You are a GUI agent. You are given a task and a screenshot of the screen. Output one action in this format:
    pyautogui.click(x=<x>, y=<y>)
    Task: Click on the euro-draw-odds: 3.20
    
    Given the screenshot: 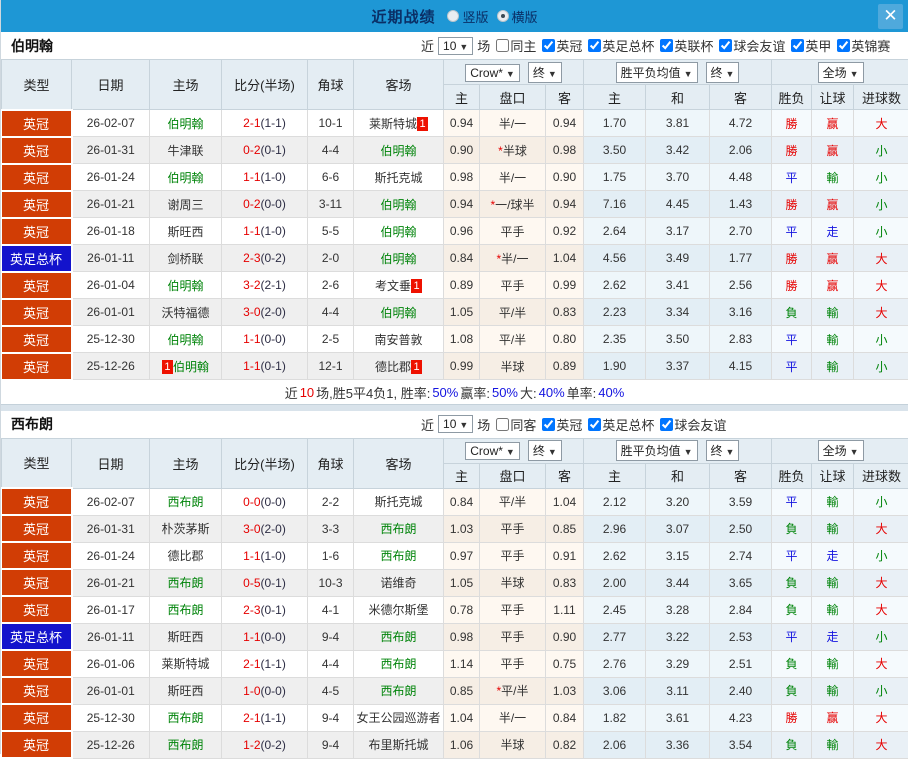 What is the action you would take?
    pyautogui.click(x=678, y=501)
    